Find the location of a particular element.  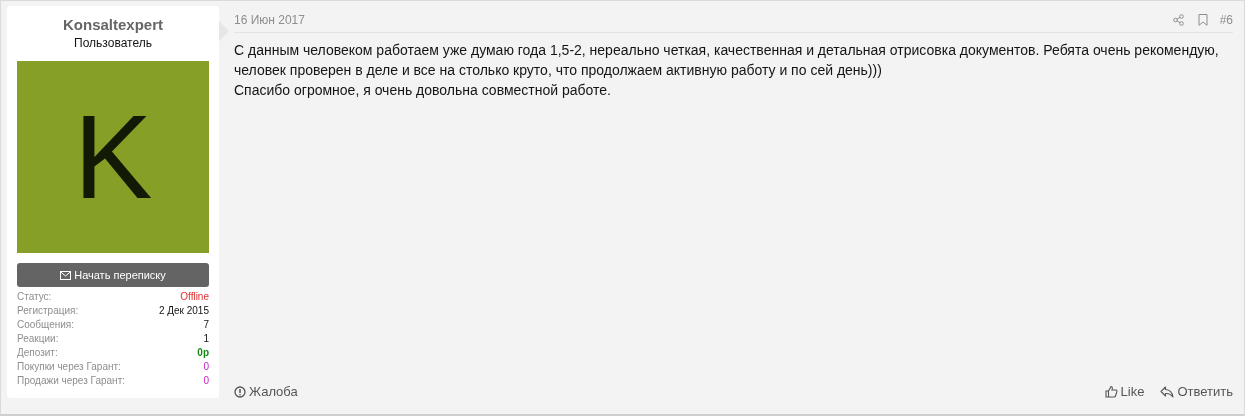

alert-icon is located at coordinates (240, 391).